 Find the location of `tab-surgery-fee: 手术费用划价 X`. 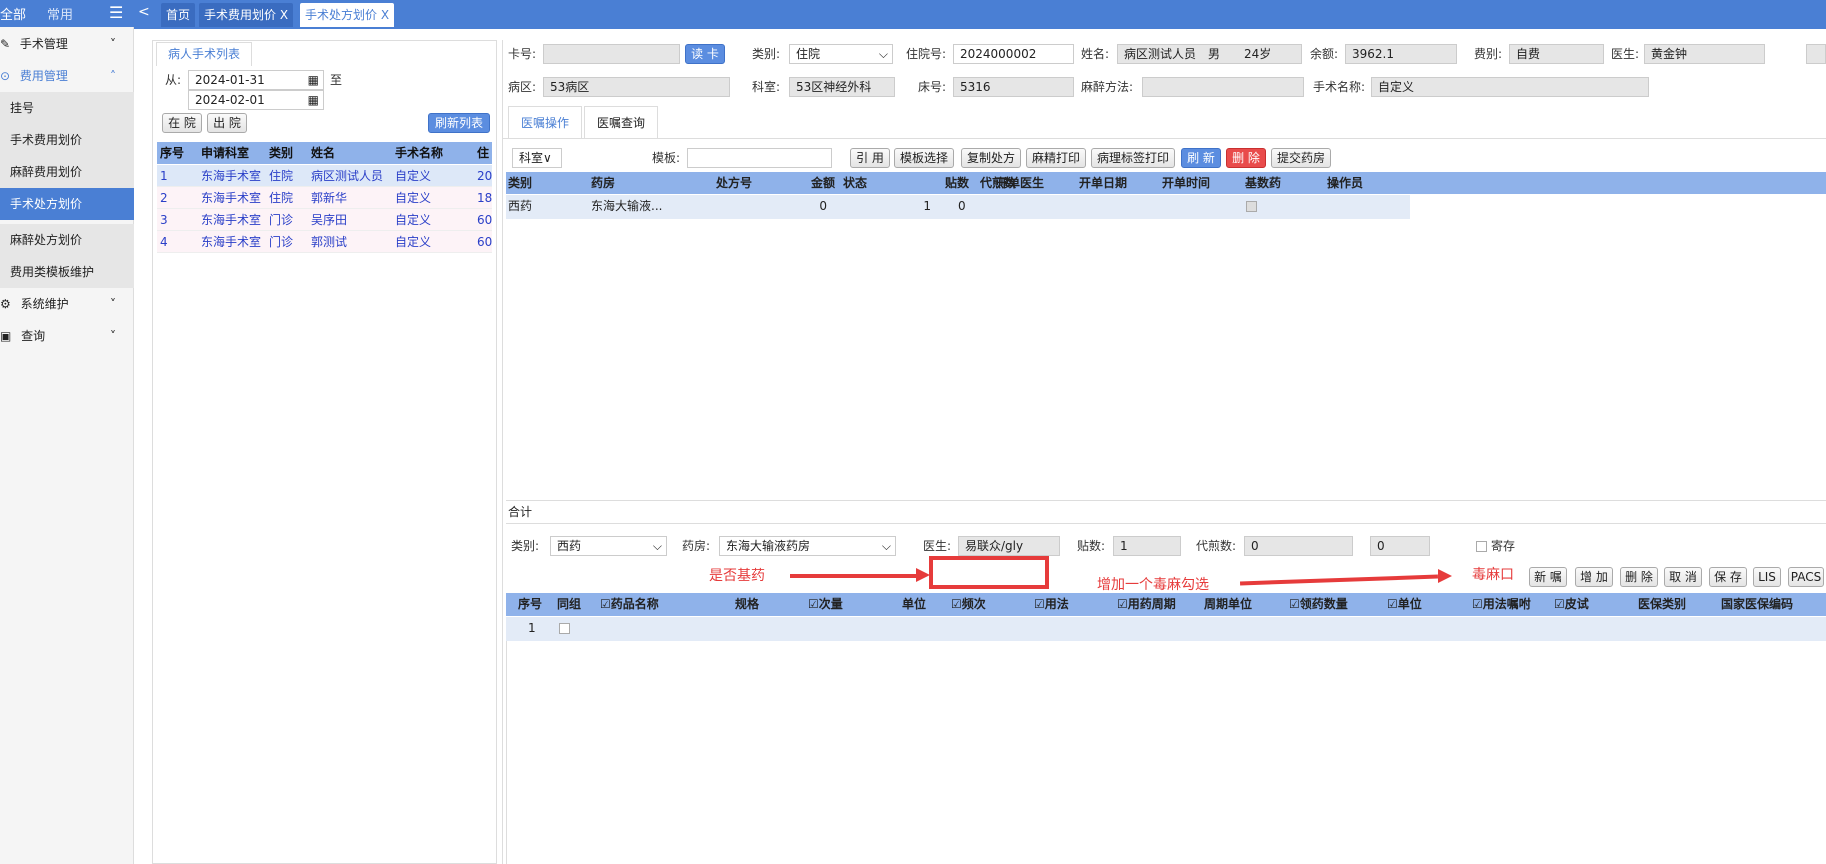

tab-surgery-fee: 手术费用划价 X is located at coordinates (246, 15).